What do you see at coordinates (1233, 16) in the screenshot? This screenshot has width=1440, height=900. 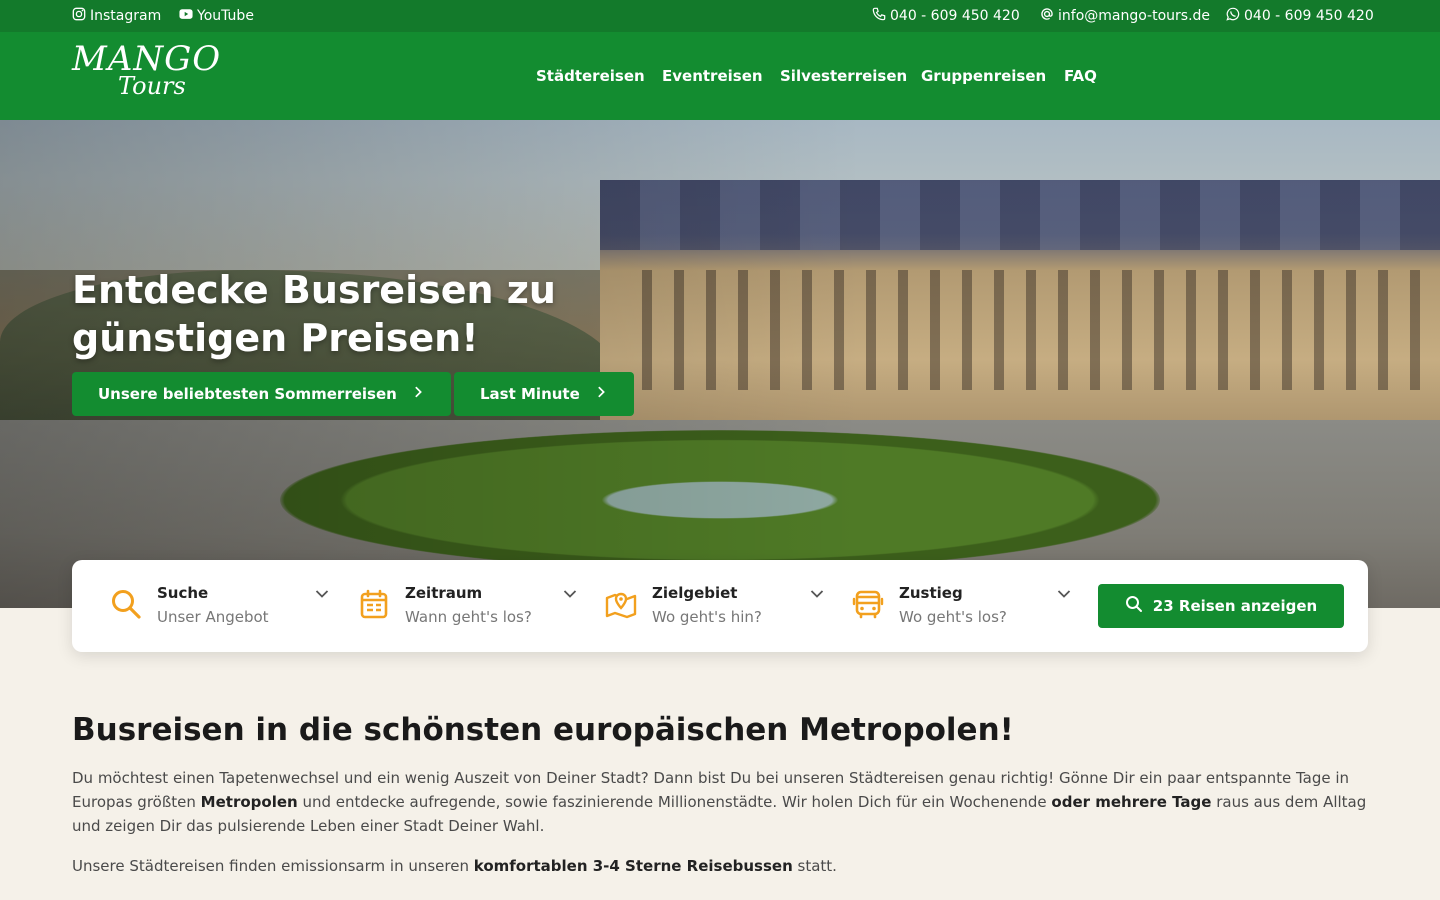 I see `whatsapp-icon` at bounding box center [1233, 16].